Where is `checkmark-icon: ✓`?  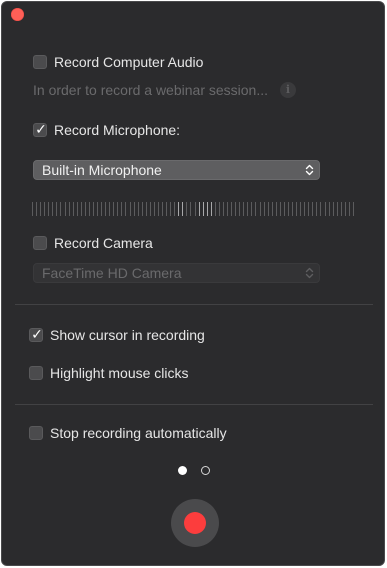 checkmark-icon: ✓ is located at coordinates (37, 335).